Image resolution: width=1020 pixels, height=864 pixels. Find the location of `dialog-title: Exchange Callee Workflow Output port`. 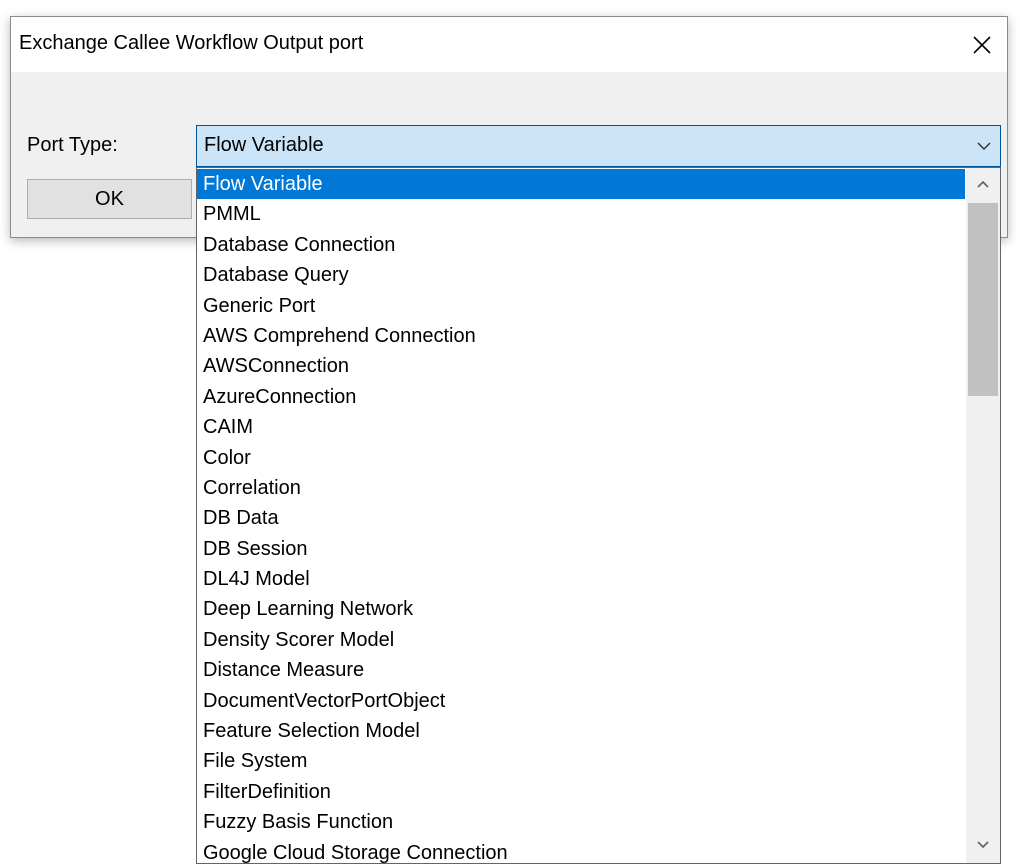

dialog-title: Exchange Callee Workflow Output port is located at coordinates (191, 43).